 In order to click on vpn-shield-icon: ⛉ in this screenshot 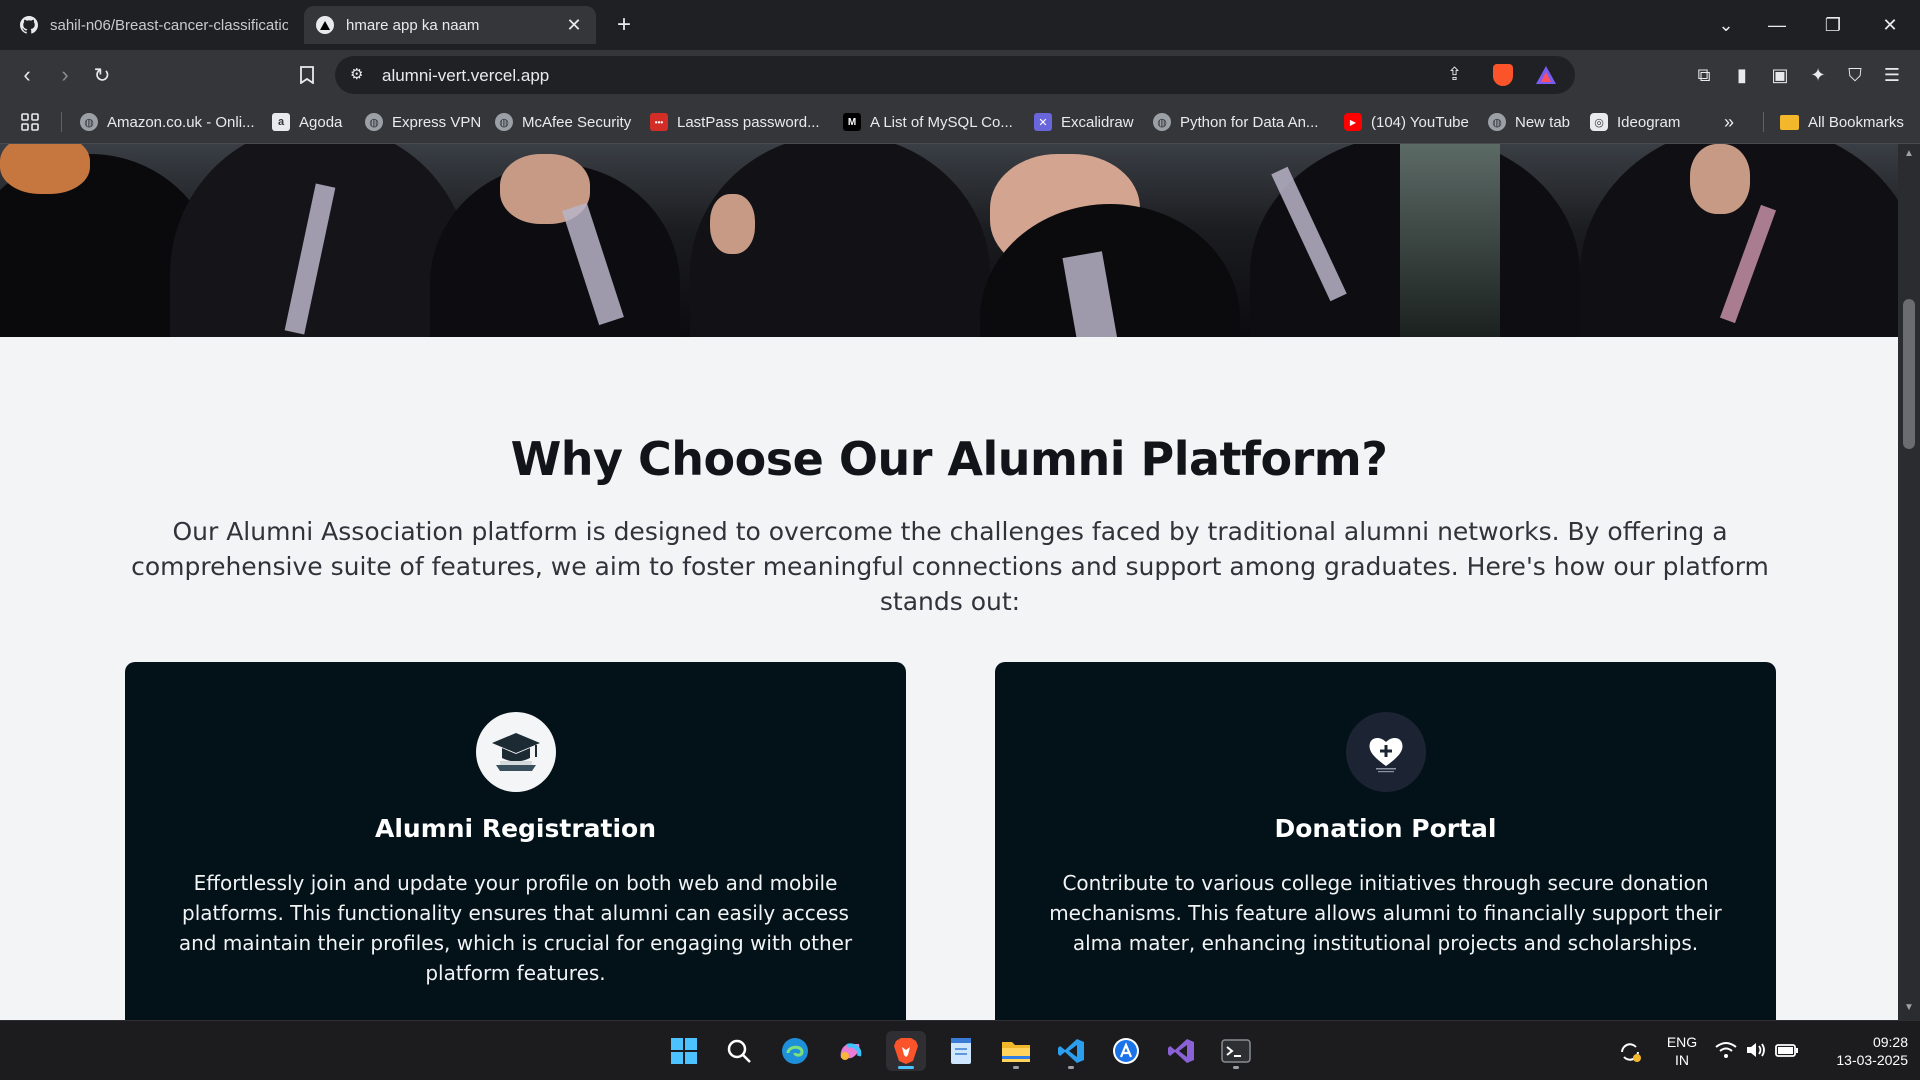, I will do `click(1855, 75)`.